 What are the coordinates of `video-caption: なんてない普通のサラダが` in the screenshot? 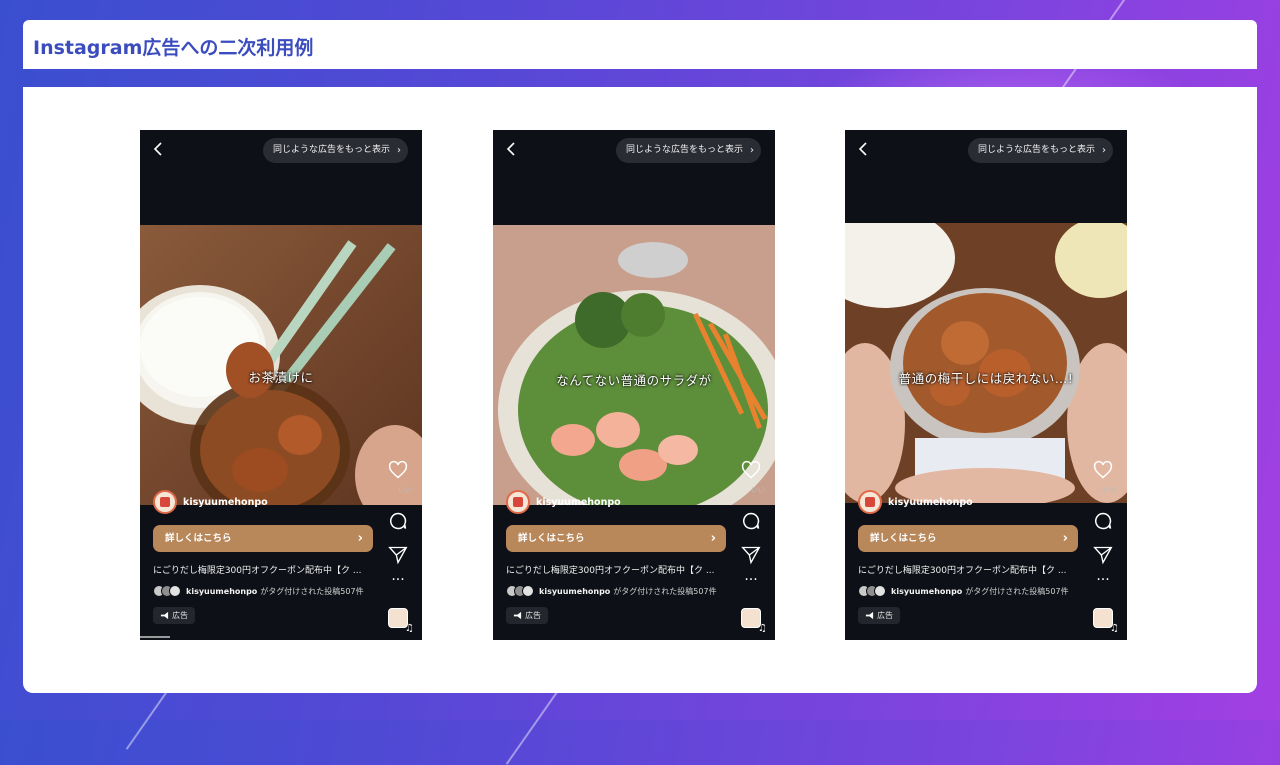 It's located at (634, 380).